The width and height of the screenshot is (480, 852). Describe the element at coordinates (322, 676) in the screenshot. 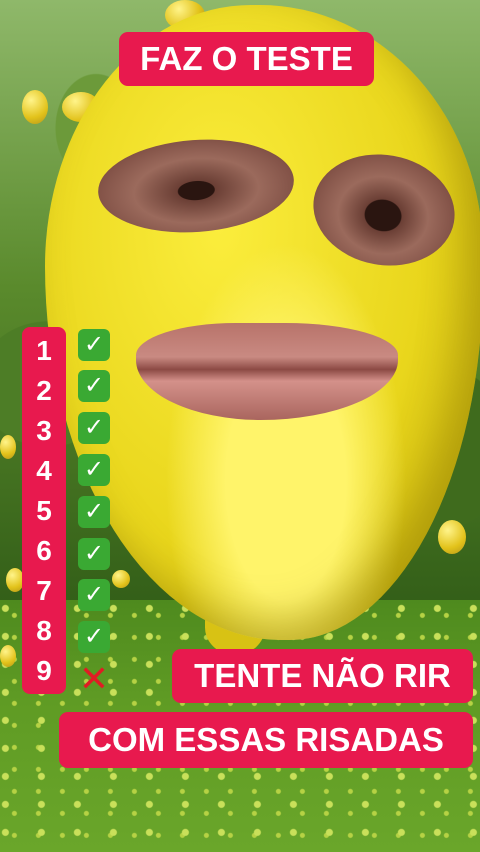

I see `challenge-banner-line-1: TENTE NÃO RIR` at that location.